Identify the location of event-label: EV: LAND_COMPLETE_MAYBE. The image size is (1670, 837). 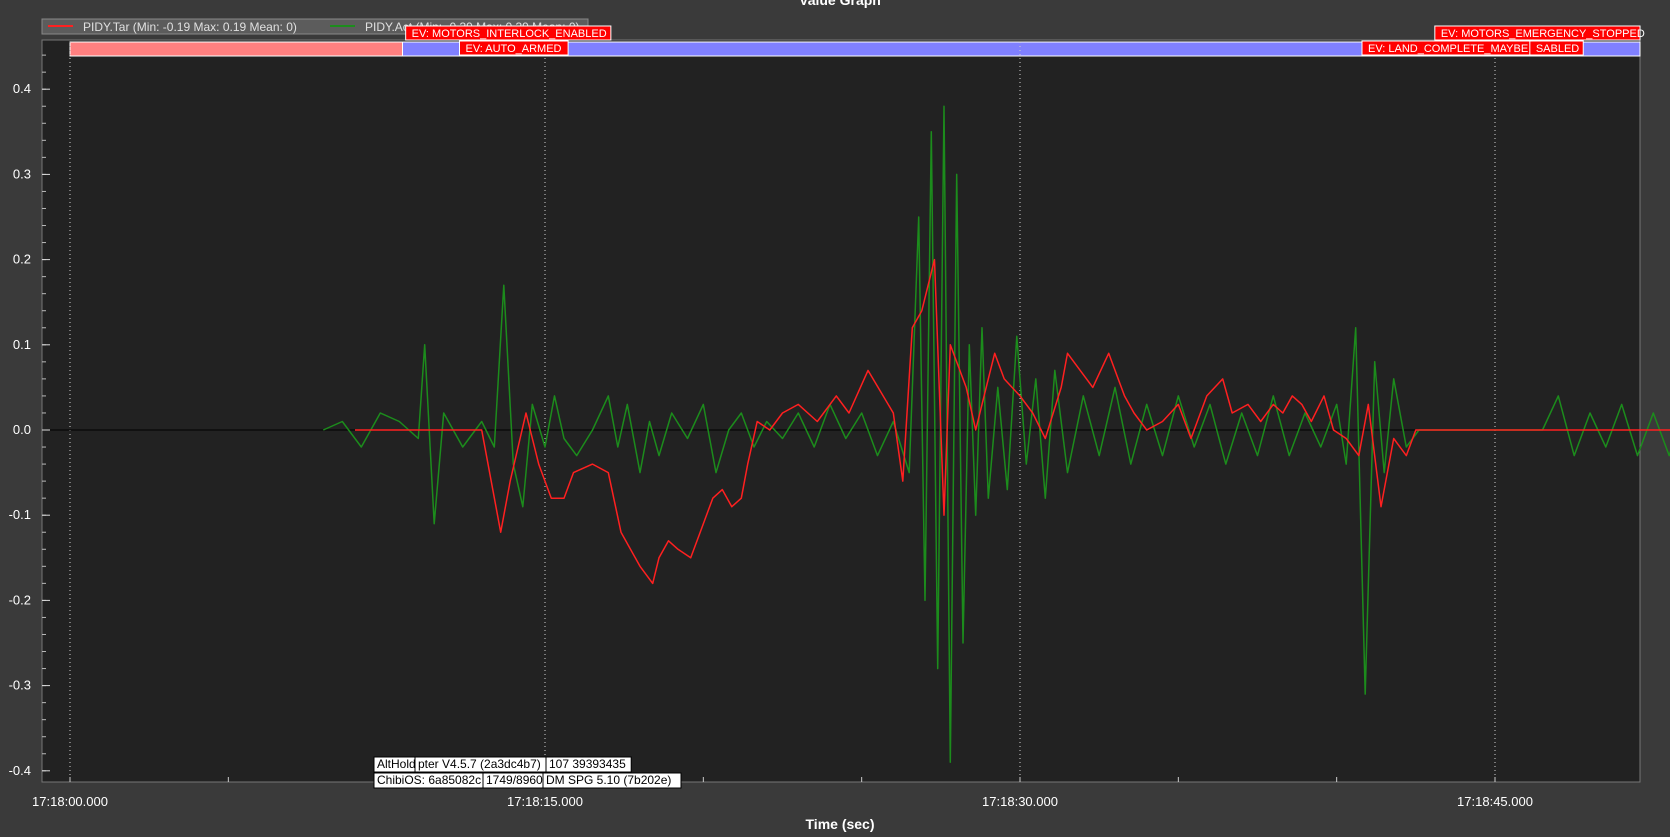
(1448, 49).